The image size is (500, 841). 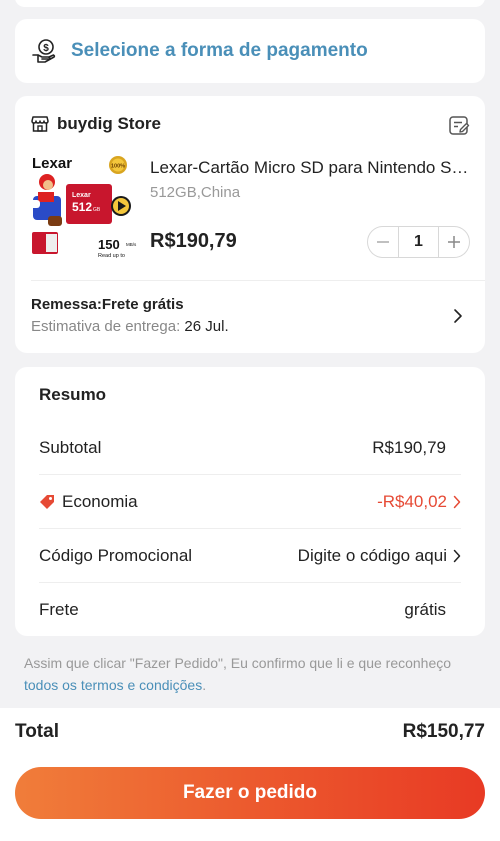 What do you see at coordinates (100, 501) in the screenshot?
I see `savings-label: Economia` at bounding box center [100, 501].